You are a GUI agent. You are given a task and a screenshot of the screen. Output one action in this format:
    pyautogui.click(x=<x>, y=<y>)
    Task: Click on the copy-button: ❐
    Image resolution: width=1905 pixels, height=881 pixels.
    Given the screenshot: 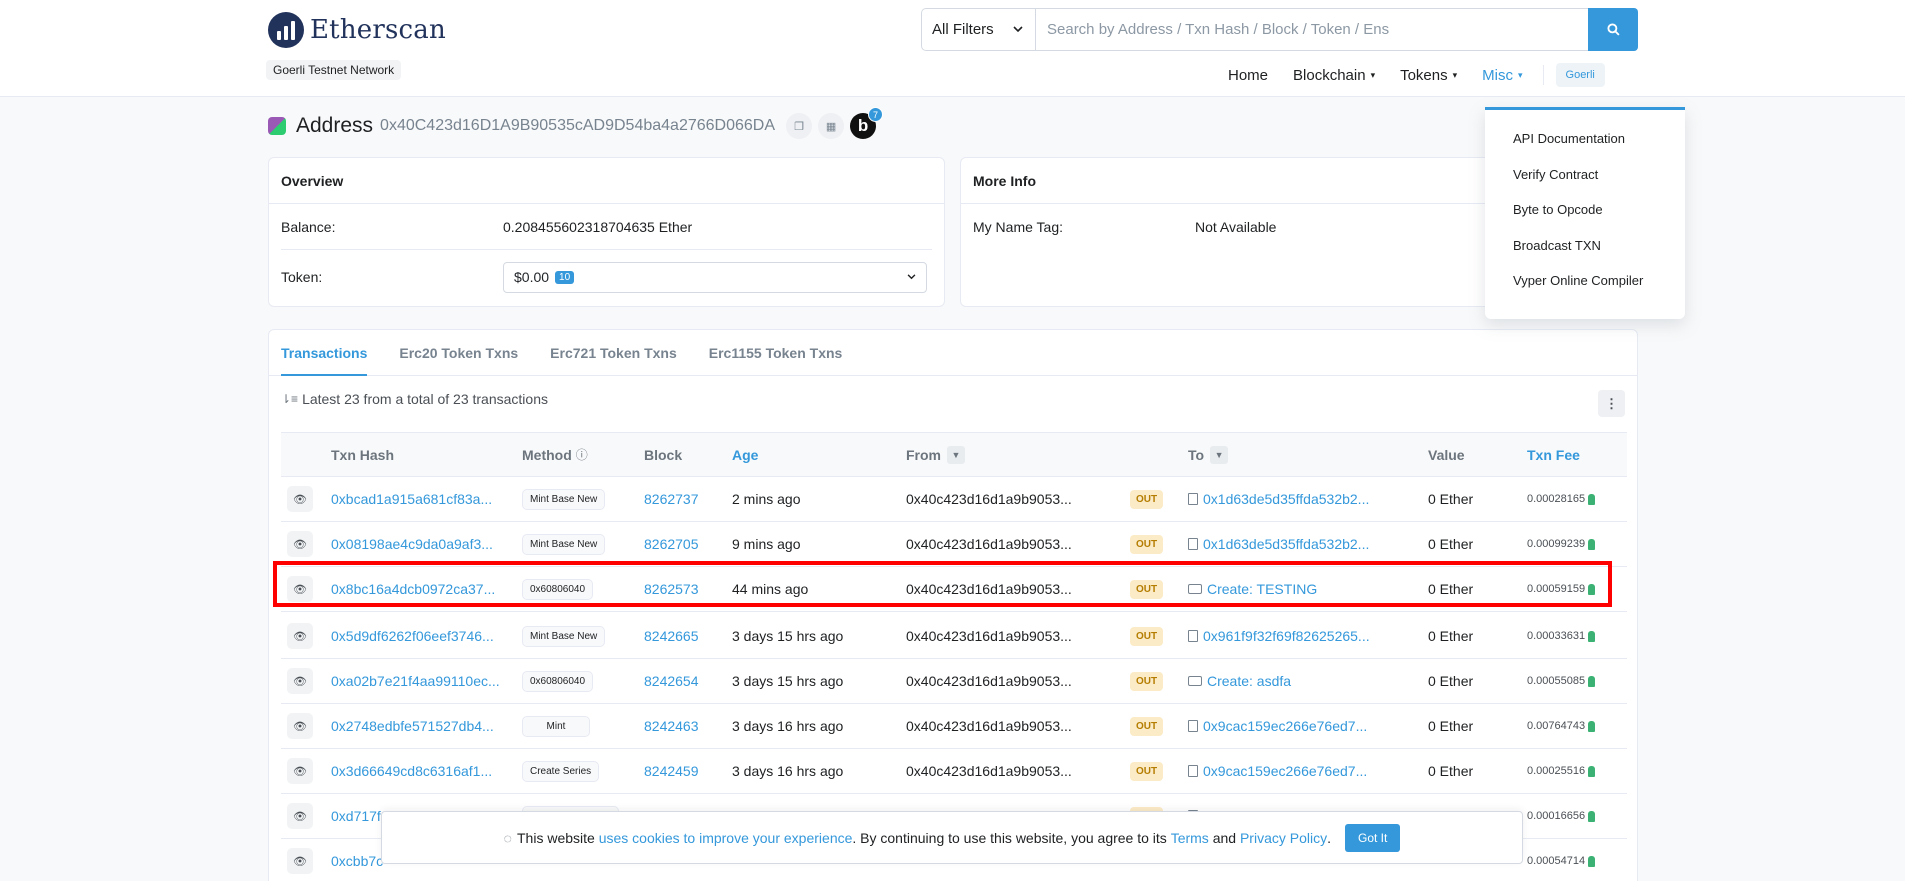 What is the action you would take?
    pyautogui.click(x=799, y=126)
    